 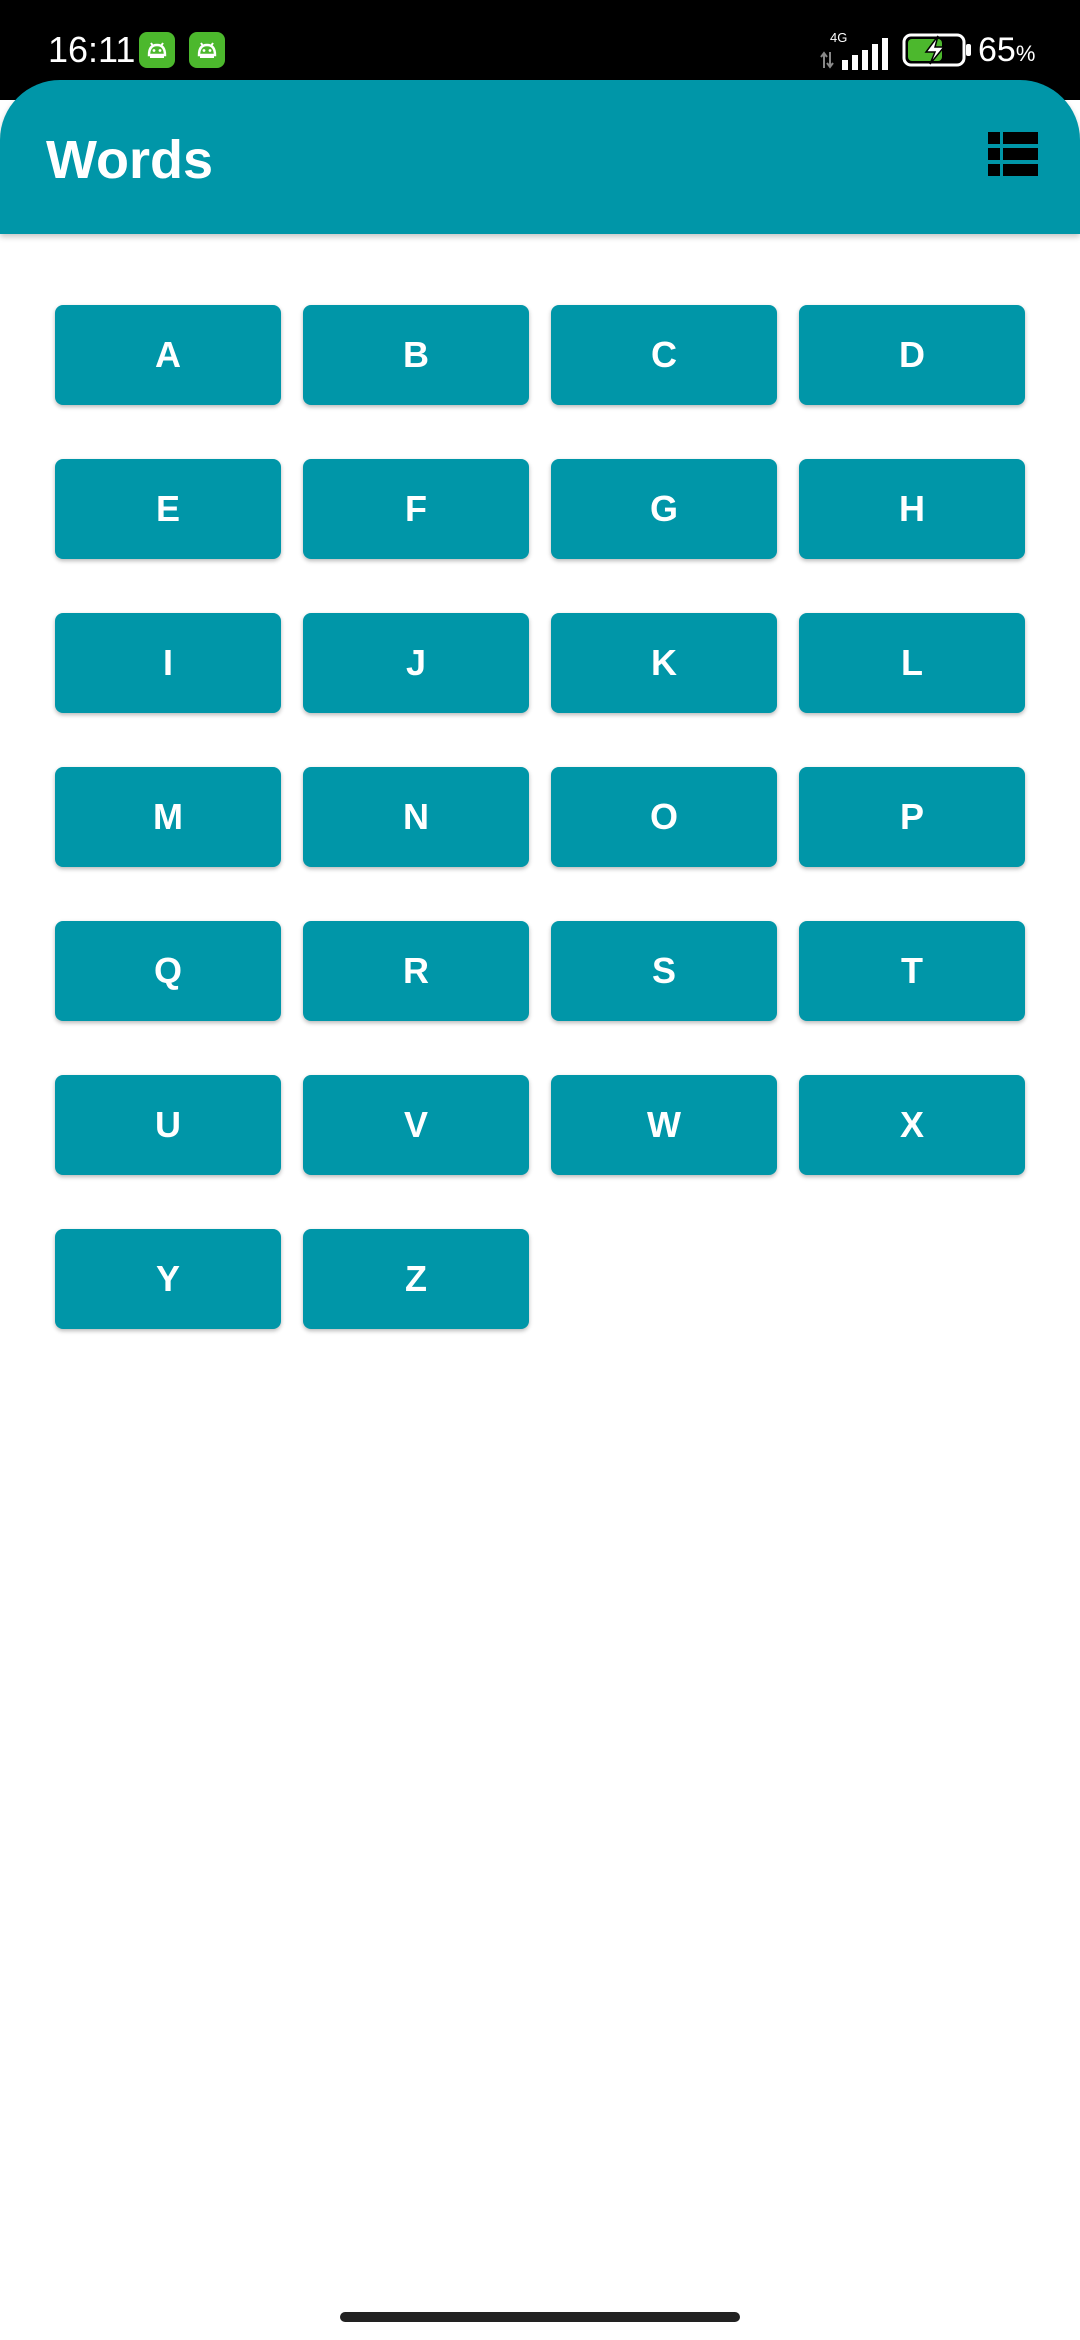 What do you see at coordinates (416, 663) in the screenshot?
I see `letter-button-j: J` at bounding box center [416, 663].